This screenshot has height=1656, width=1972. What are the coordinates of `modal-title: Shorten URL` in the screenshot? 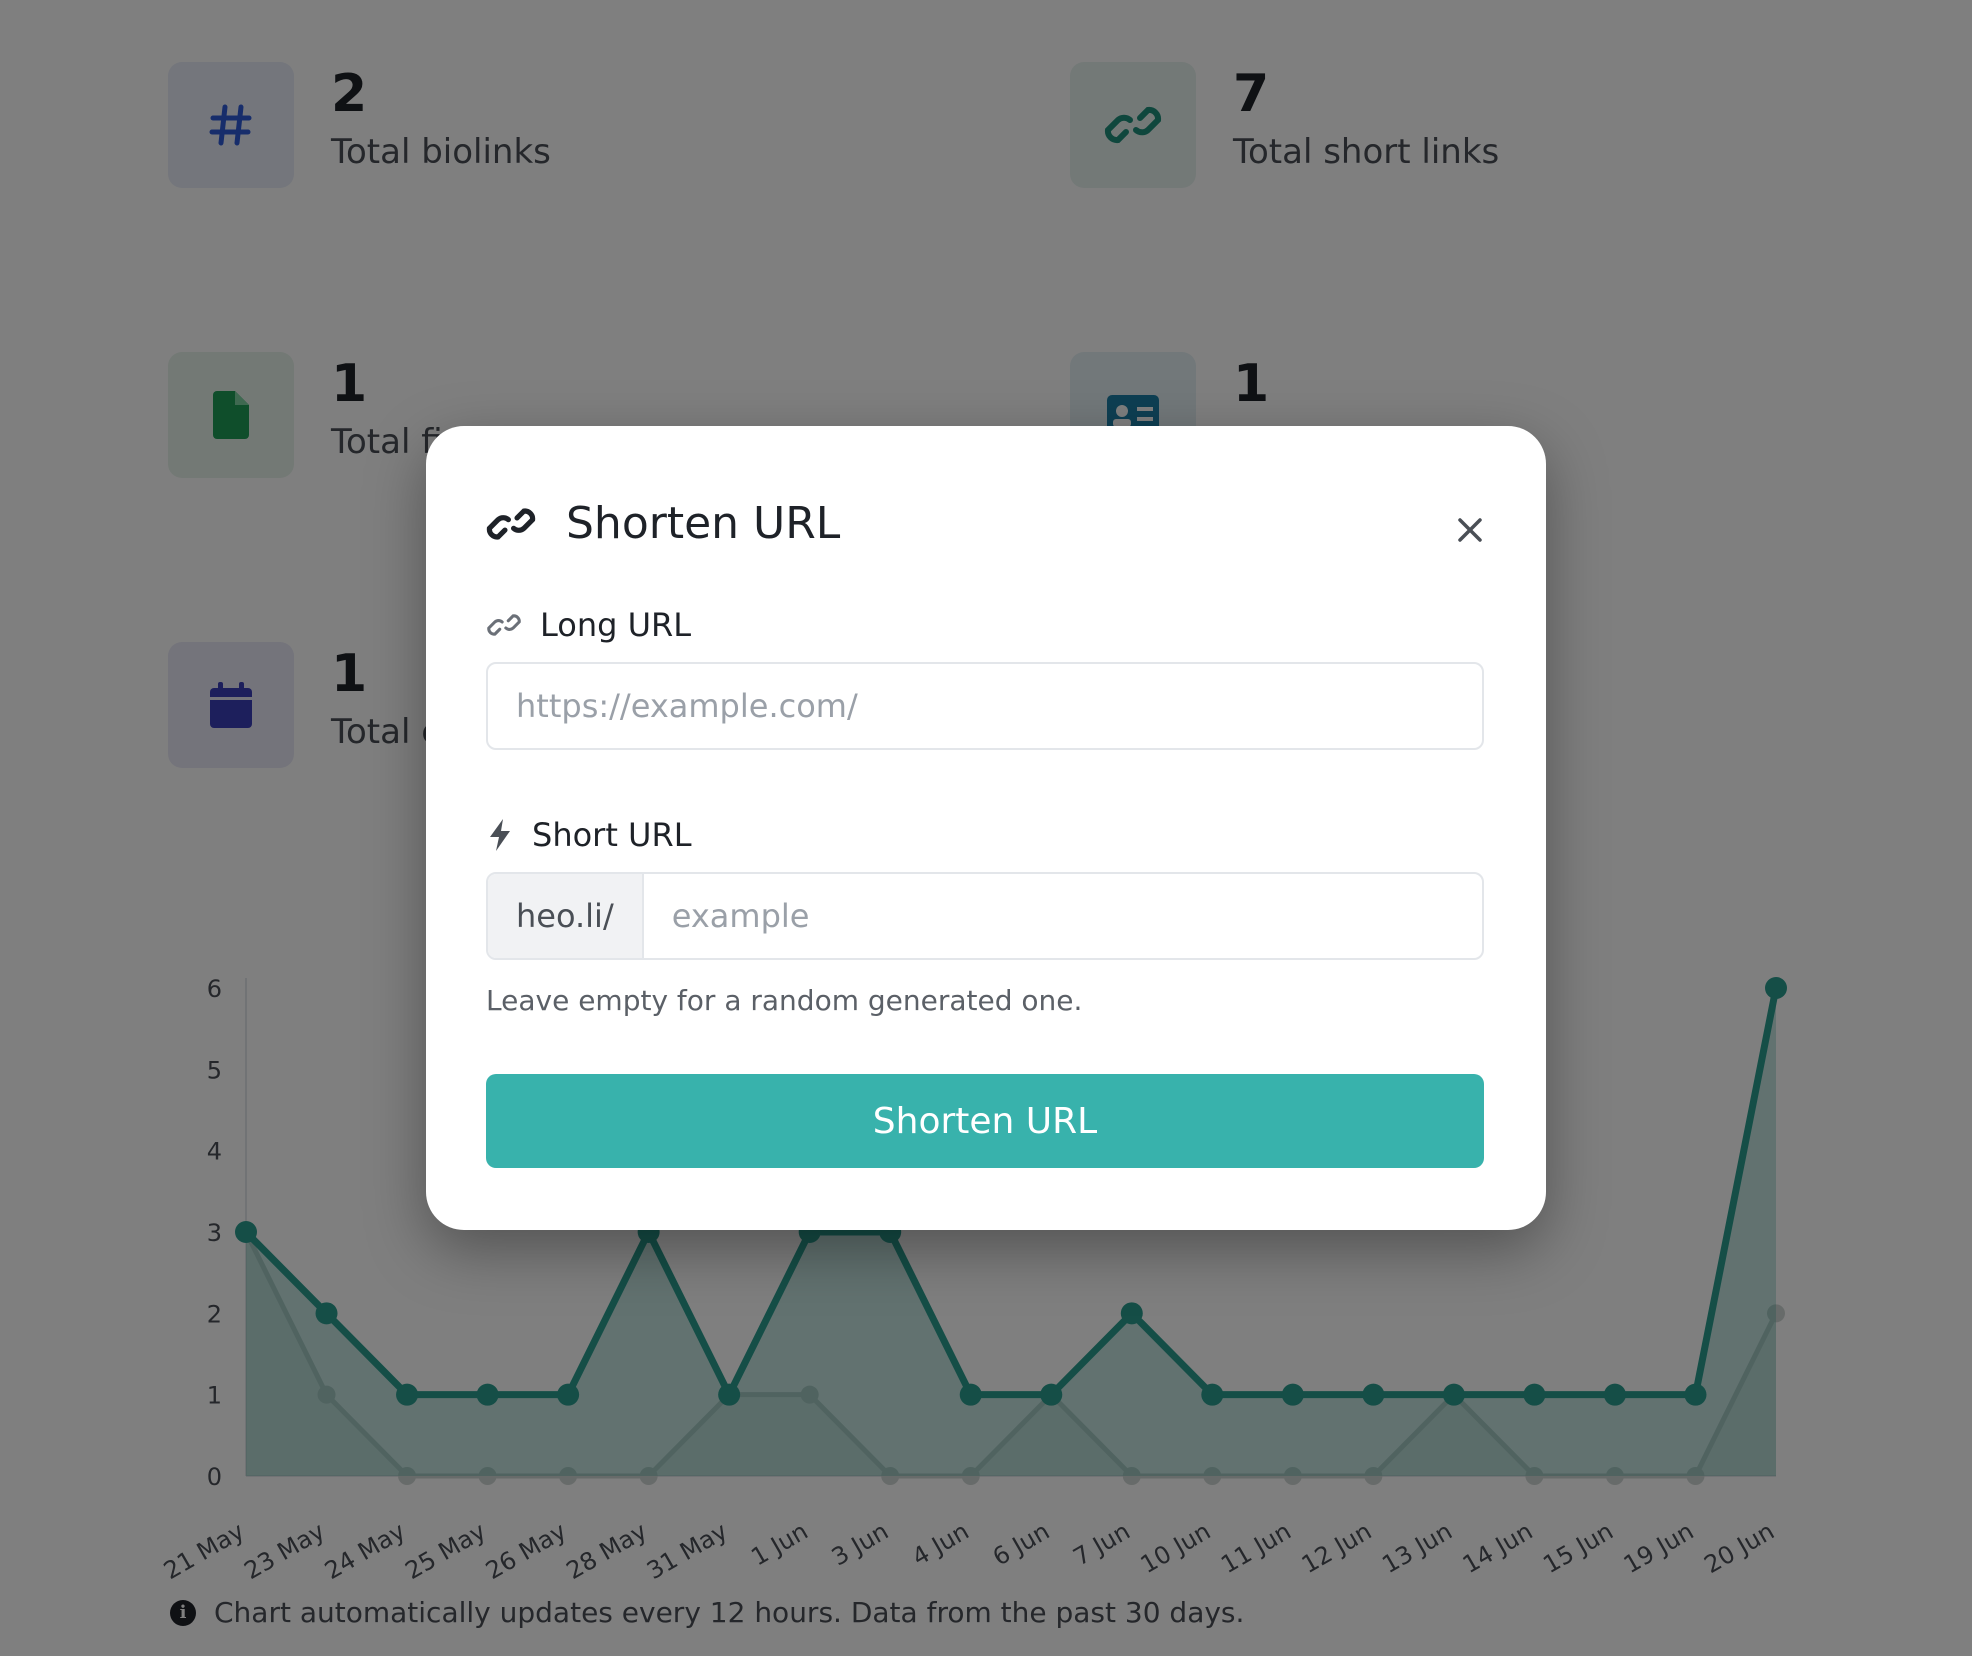 It's located at (703, 523).